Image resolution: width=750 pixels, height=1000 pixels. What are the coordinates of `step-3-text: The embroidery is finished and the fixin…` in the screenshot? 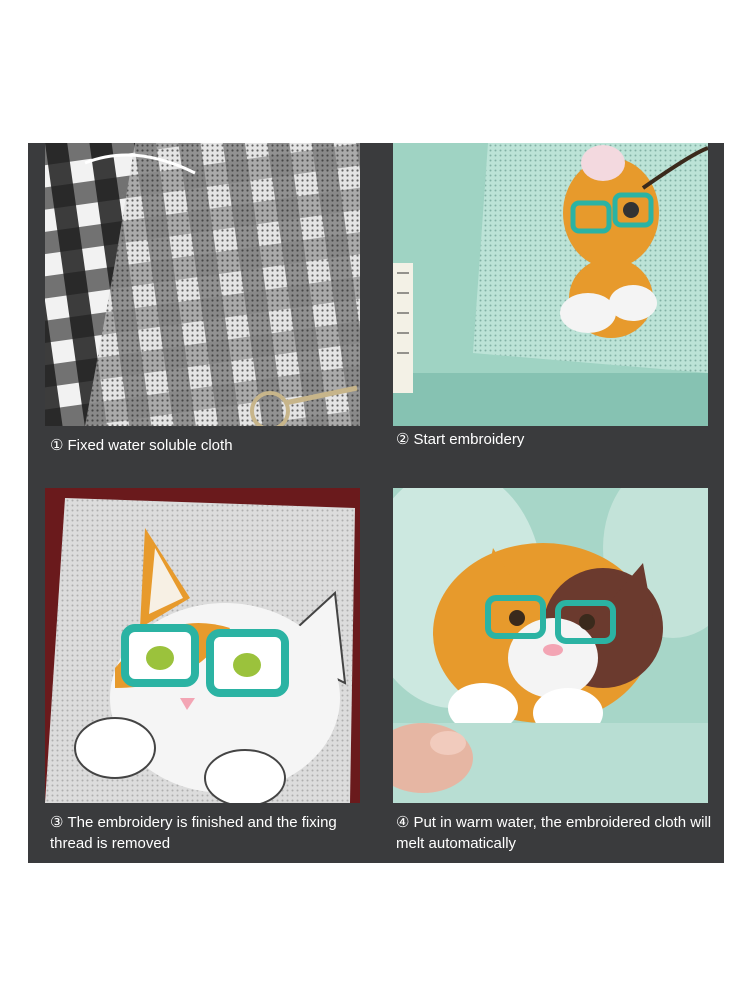 It's located at (193, 833).